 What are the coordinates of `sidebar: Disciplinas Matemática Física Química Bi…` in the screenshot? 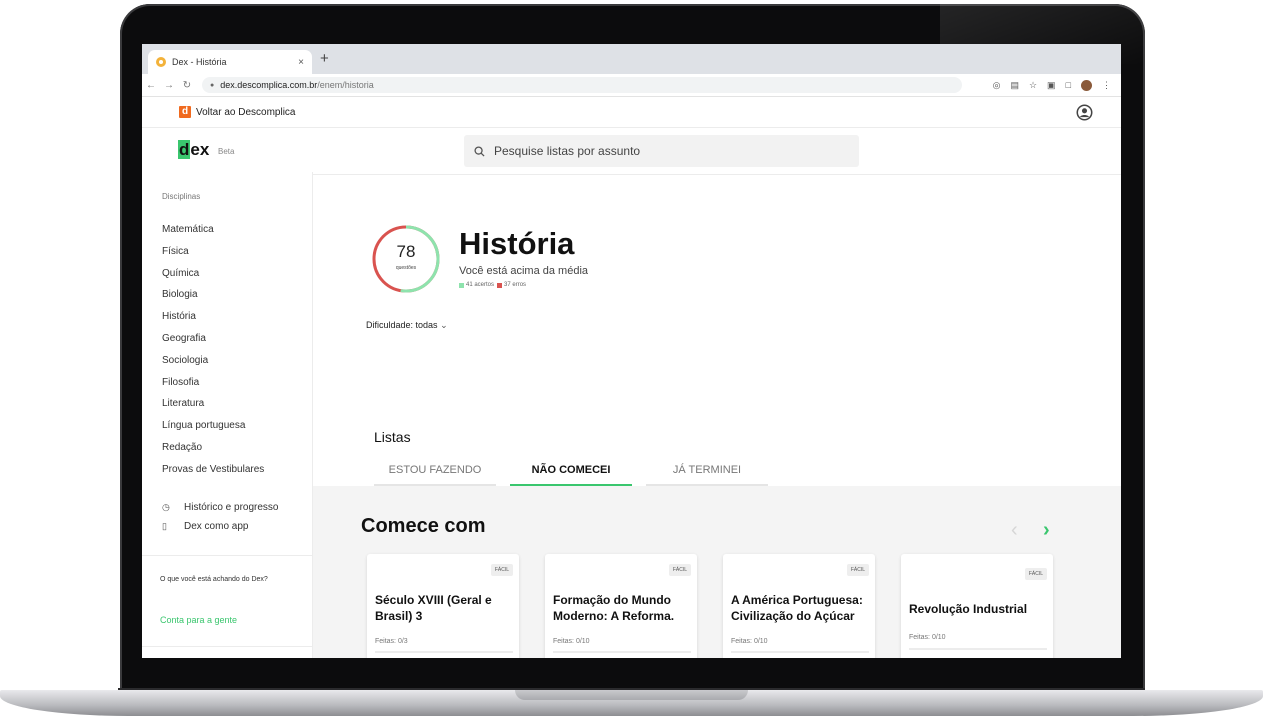 It's located at (227, 415).